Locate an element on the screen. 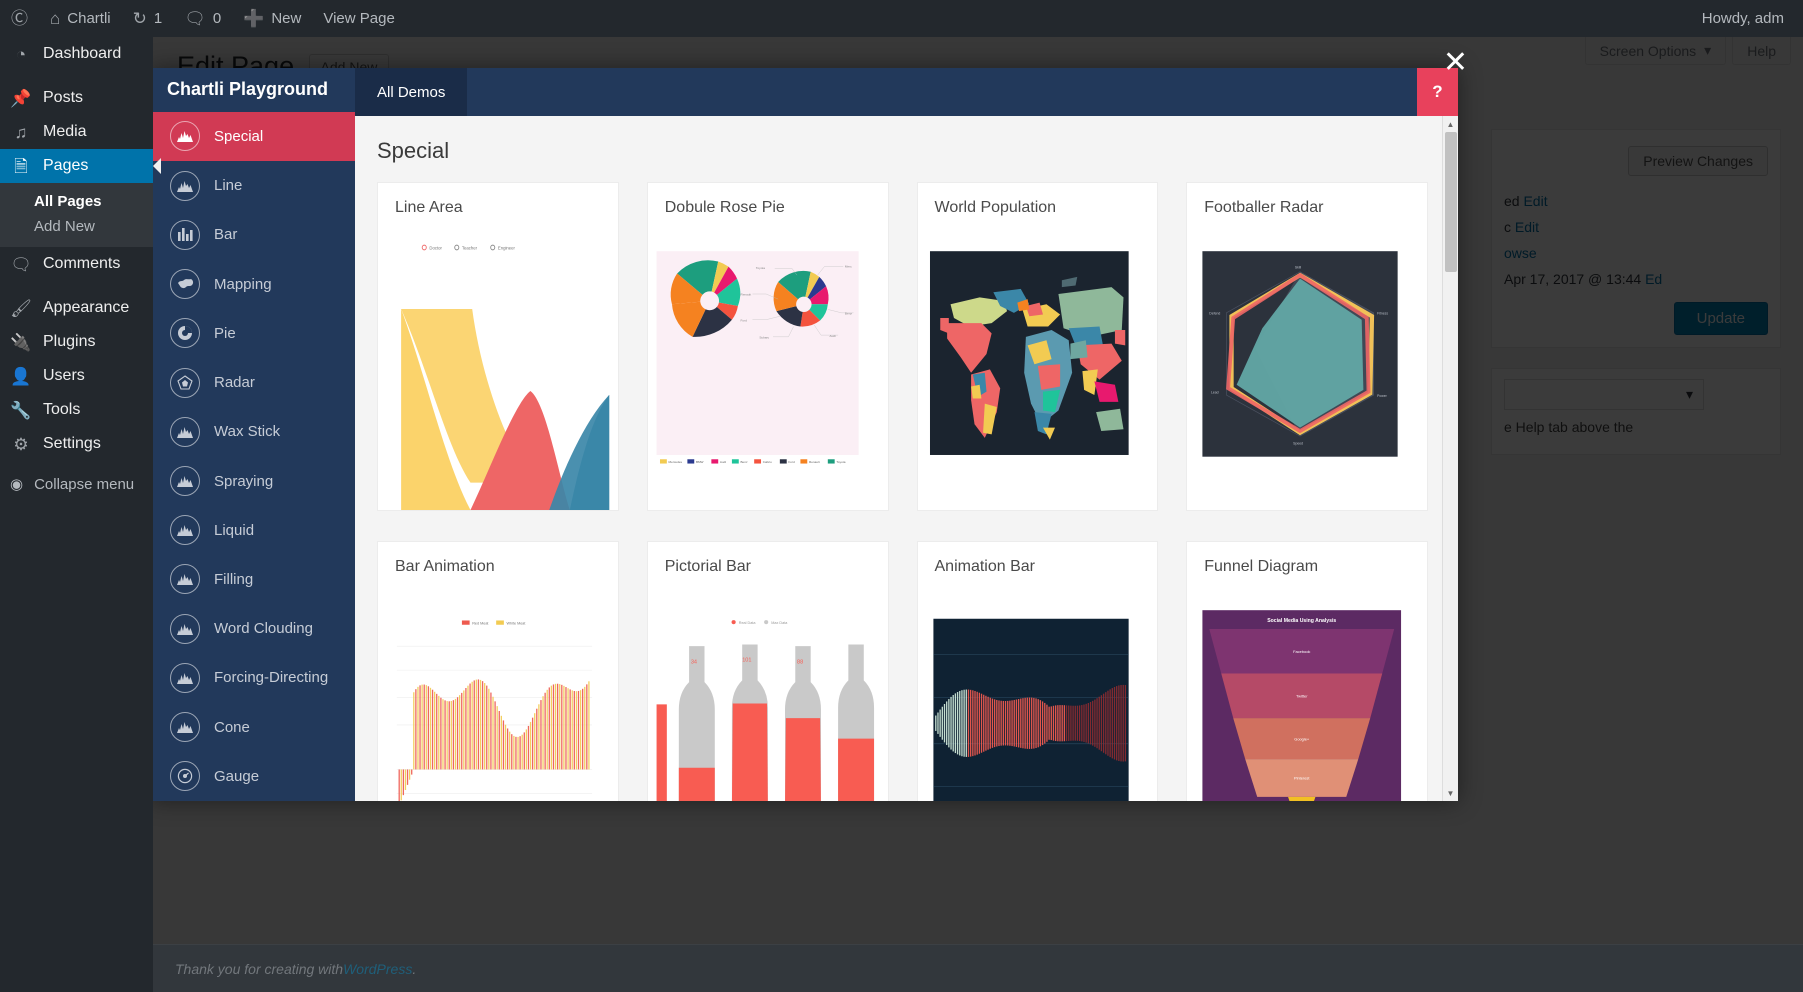  howdy-label: Howdy, adm is located at coordinates (1742, 18).